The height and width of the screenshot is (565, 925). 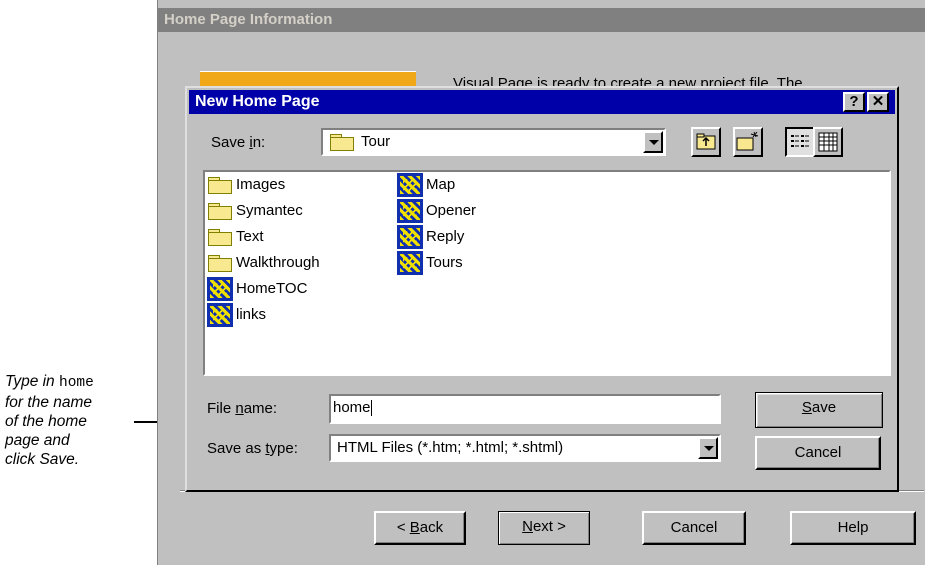 I want to click on list-item-label: Opener, so click(x=451, y=210).